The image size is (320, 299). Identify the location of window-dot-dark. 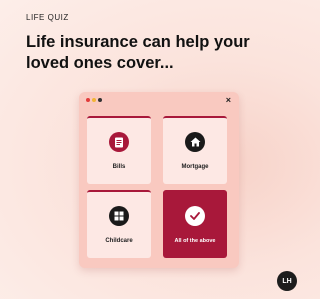
(100, 100).